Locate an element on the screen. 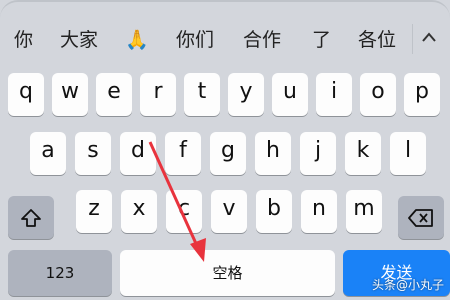 The image size is (450, 300). key-l: l is located at coordinates (408, 153).